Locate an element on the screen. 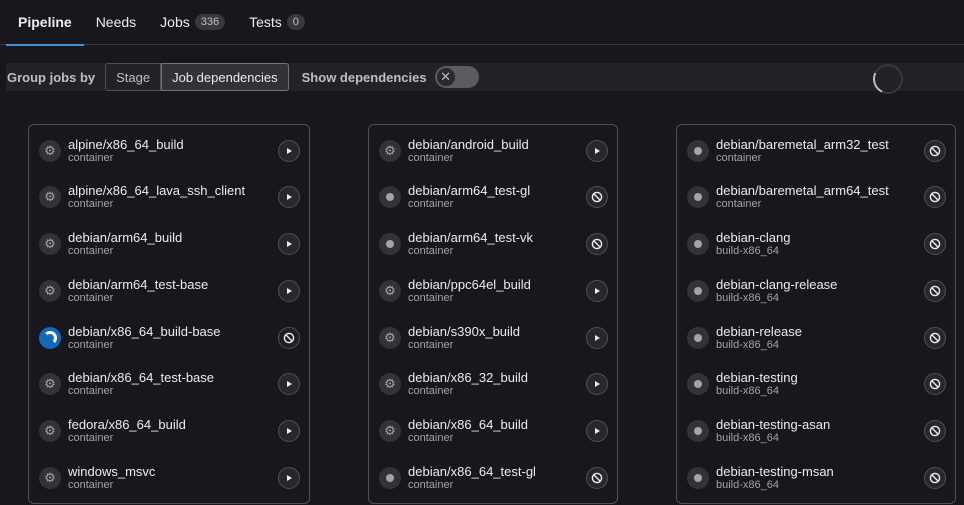 The image size is (964, 505). job-text: debian/x86_64_build container is located at coordinates (497, 431).